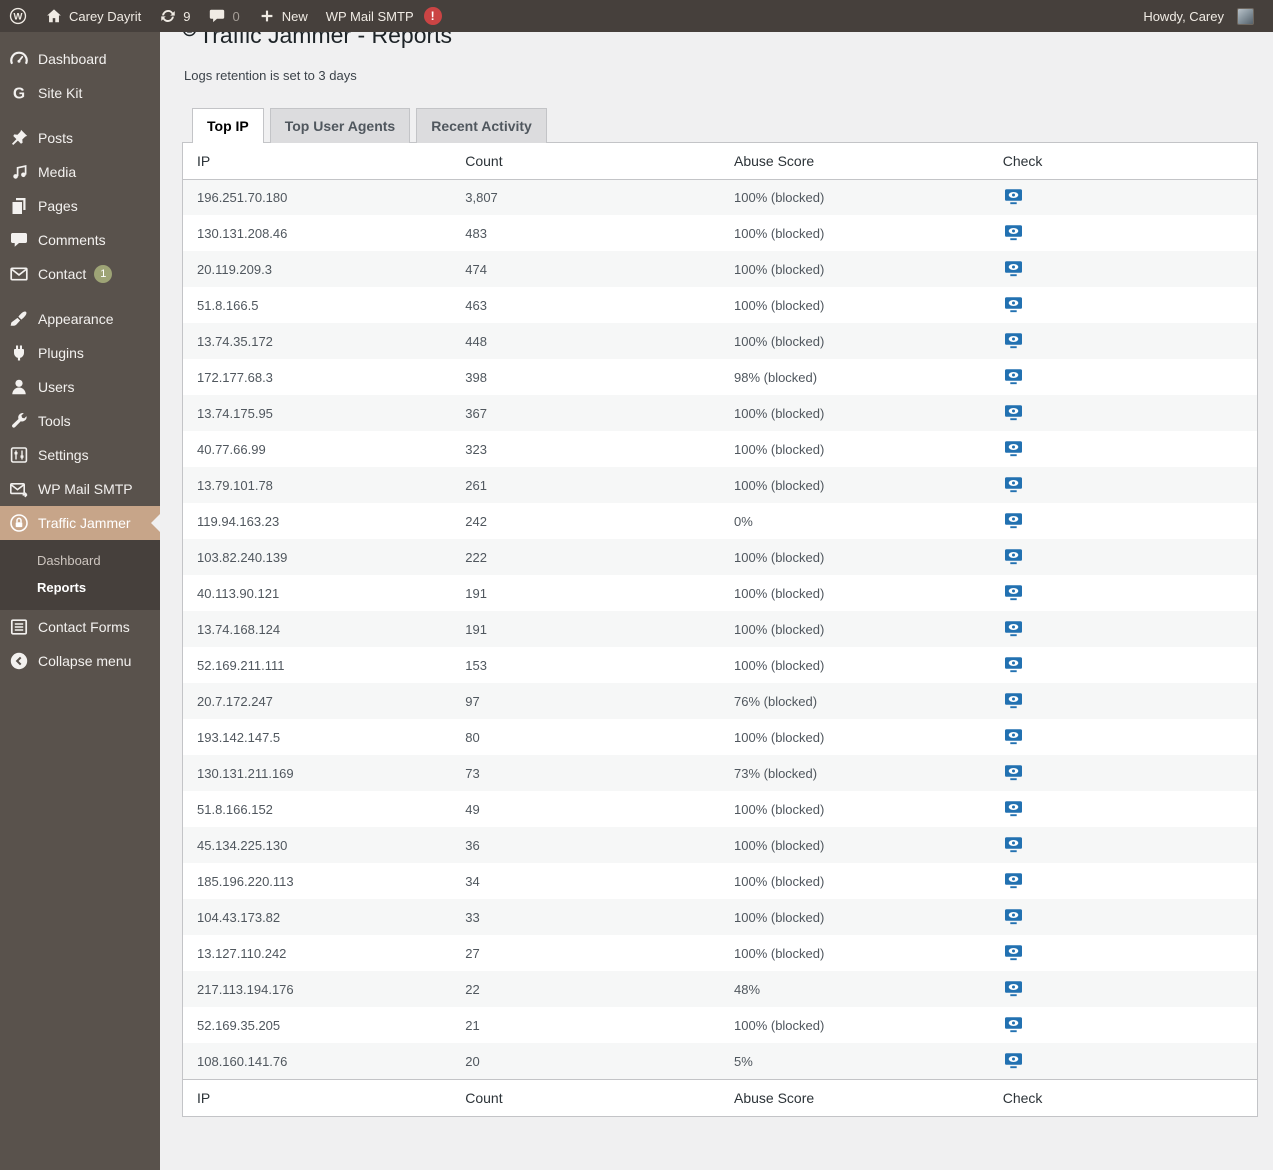 The image size is (1273, 1170). Describe the element at coordinates (294, 16) in the screenshot. I see `adminbar-item-label: New` at that location.